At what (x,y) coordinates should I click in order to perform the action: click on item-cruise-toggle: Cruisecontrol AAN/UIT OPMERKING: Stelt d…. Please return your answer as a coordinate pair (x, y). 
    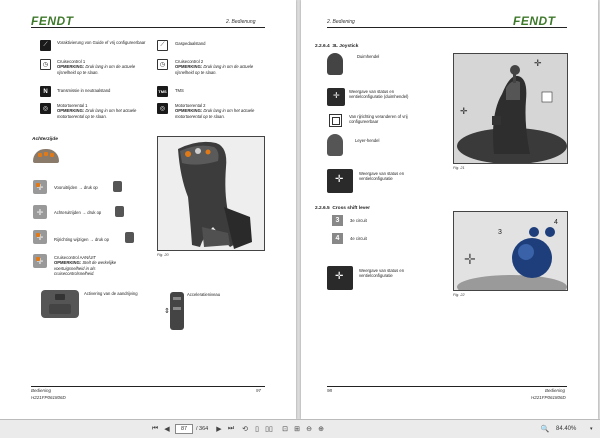
    Looking at the image, I should click on (85, 265).